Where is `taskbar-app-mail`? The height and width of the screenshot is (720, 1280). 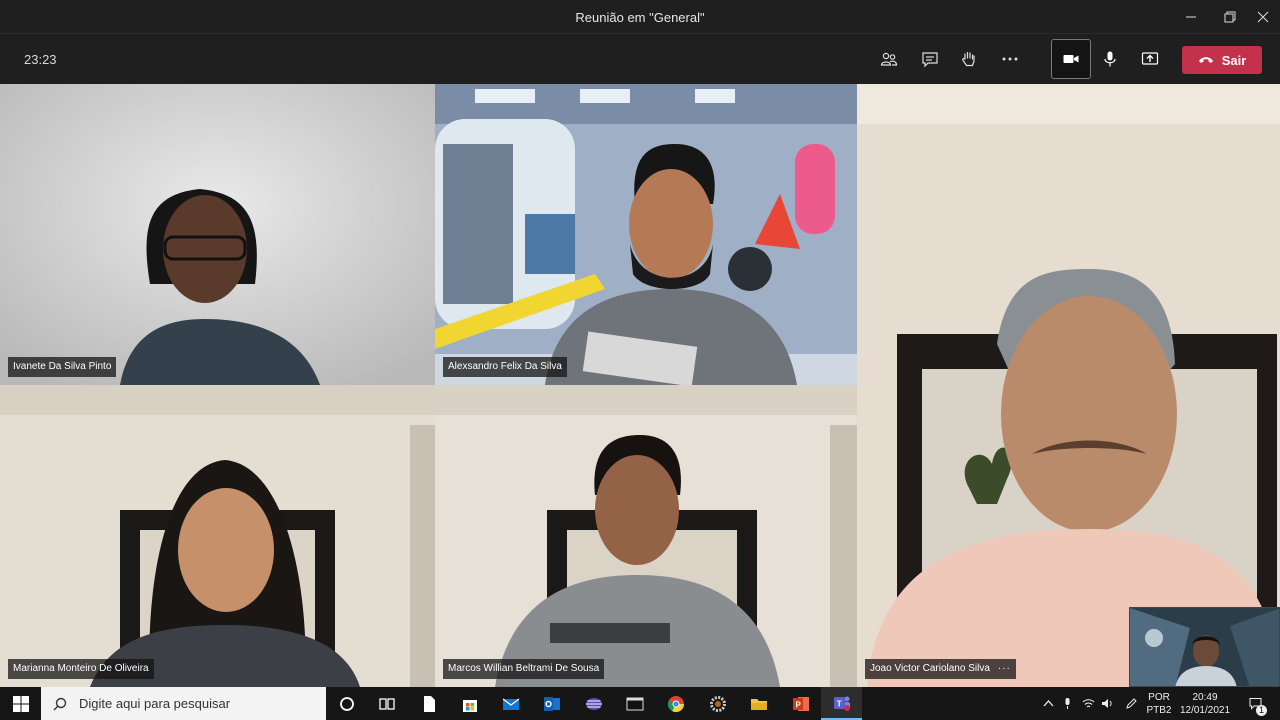 taskbar-app-mail is located at coordinates (510, 703).